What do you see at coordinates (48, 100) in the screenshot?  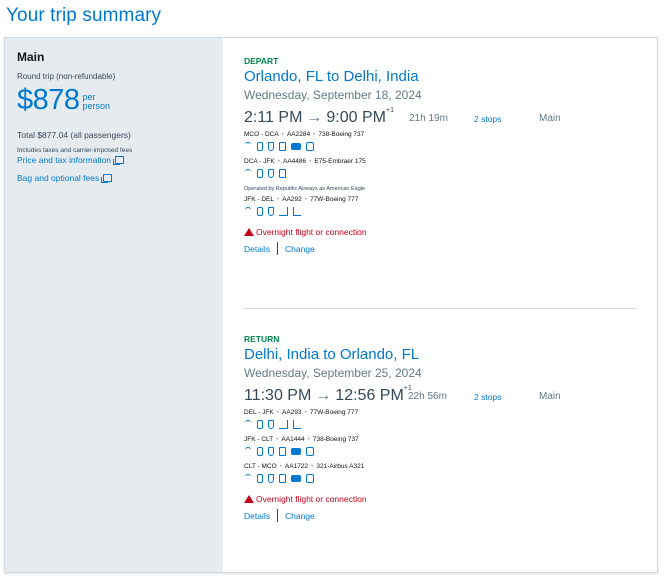 I see `price-per-person: $878` at bounding box center [48, 100].